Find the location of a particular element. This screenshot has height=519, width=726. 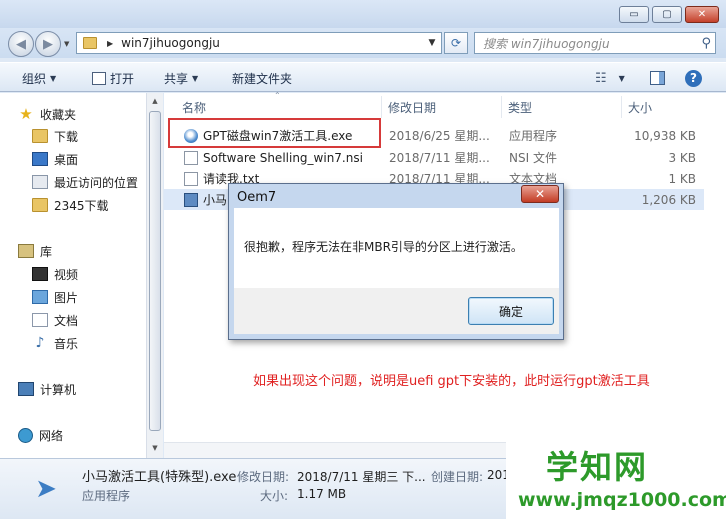

sidebar-item-label: 最近访问的位置 is located at coordinates (96, 182).